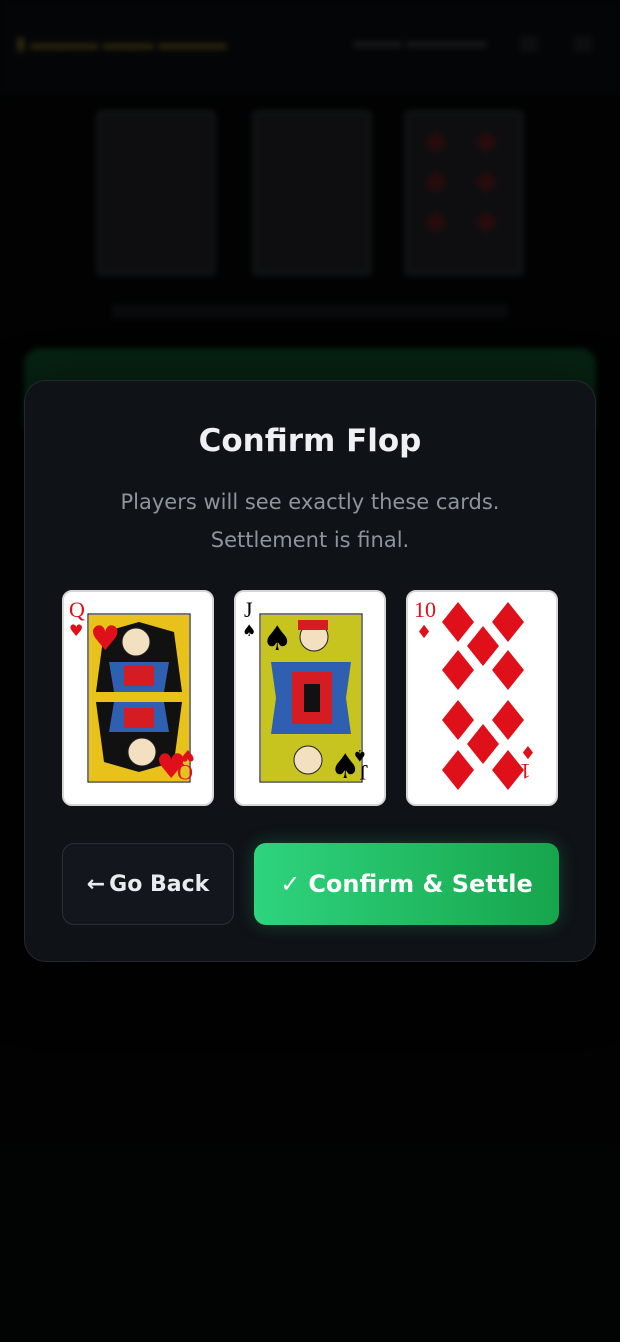 This screenshot has width=620, height=1342. I want to click on card-rank: Q, so click(77, 609).